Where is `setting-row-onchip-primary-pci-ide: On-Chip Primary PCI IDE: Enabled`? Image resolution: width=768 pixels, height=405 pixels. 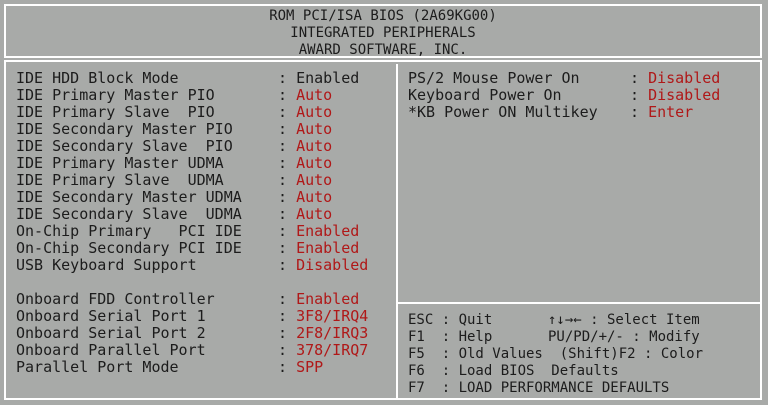
setting-row-onchip-primary-pci-ide: On-Chip Primary PCI IDE: Enabled is located at coordinates (204, 231).